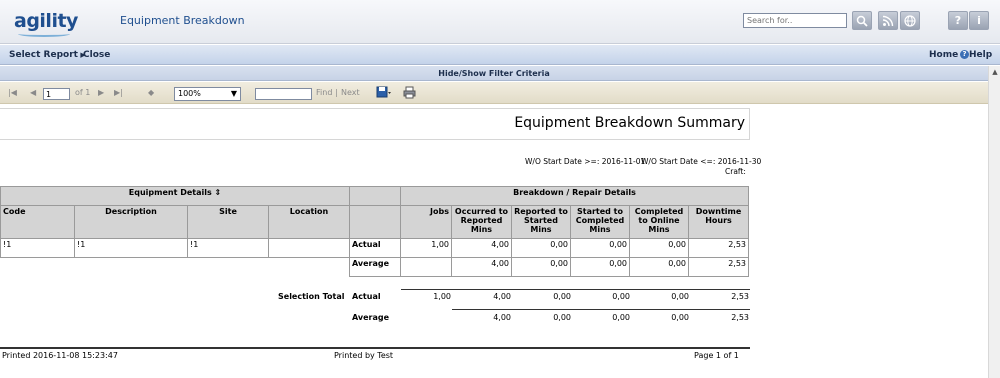 This screenshot has height=378, width=1000. Describe the element at coordinates (170, 192) in the screenshot. I see `equipment-details-label: Equipment Details` at that location.